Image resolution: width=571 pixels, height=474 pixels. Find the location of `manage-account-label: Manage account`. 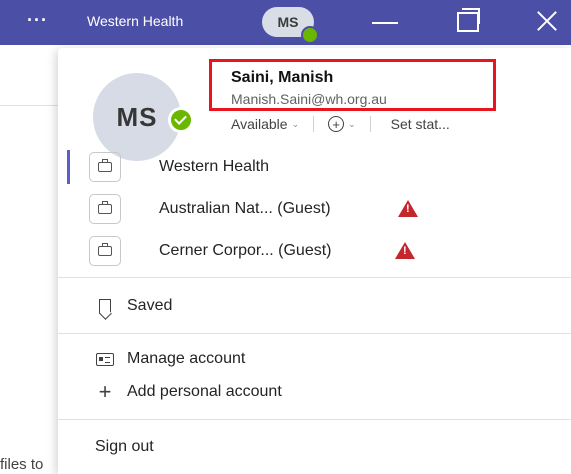

manage-account-label: Manage account is located at coordinates (186, 358).